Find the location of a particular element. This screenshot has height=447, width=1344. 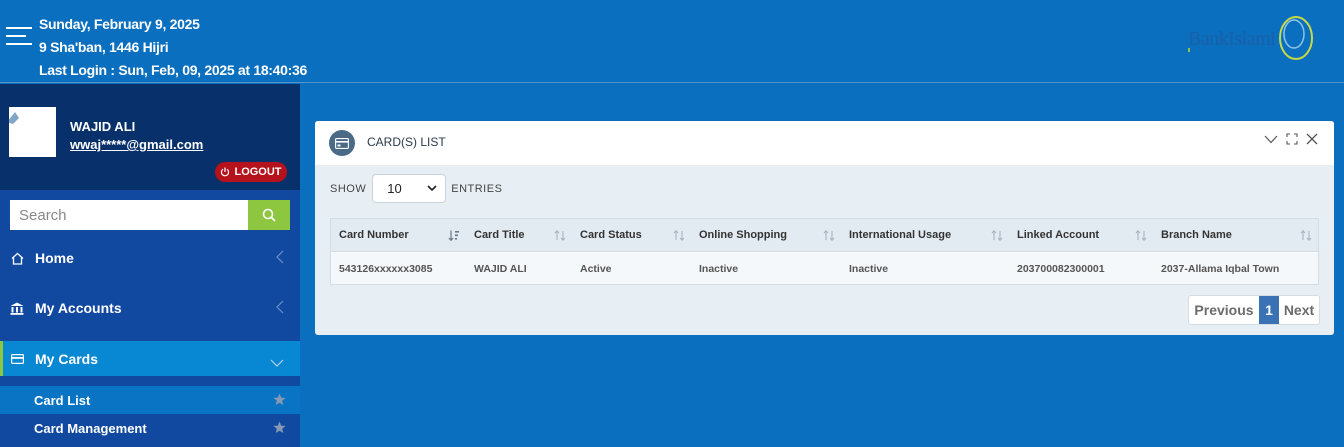

panel-title: CARD(S) LIST is located at coordinates (406, 142).